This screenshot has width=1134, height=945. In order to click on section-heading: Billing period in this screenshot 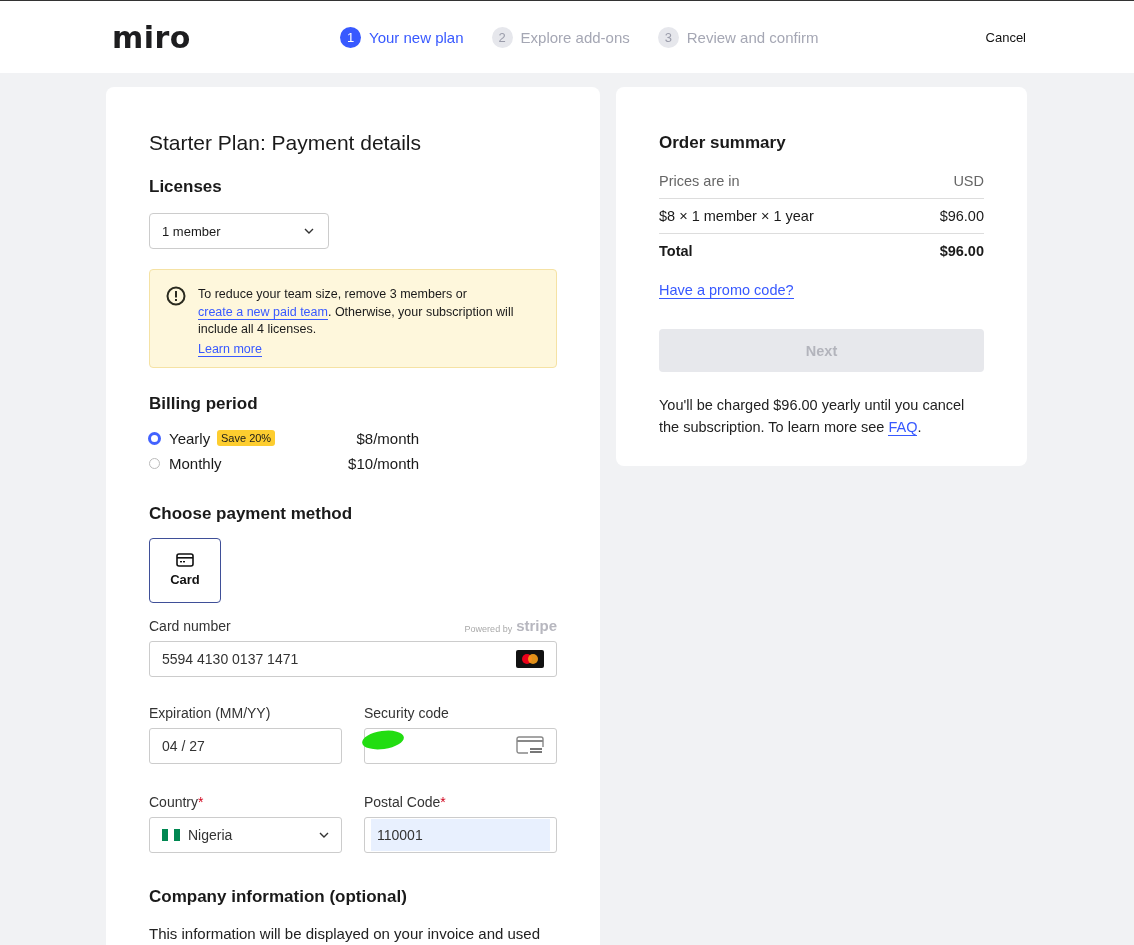, I will do `click(204, 403)`.